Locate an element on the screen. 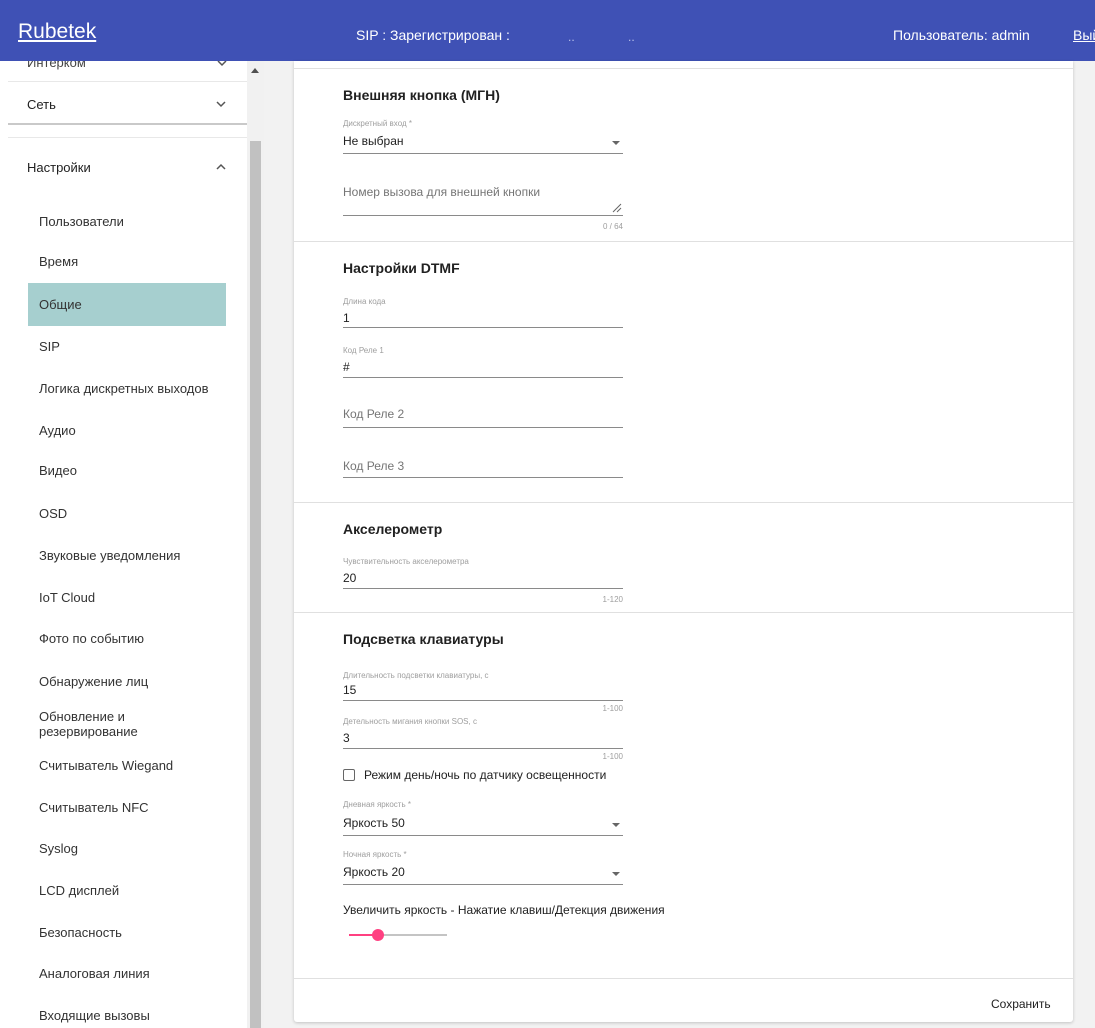 The image size is (1095, 1028). backlight-duration-input: 15 is located at coordinates (349, 690).